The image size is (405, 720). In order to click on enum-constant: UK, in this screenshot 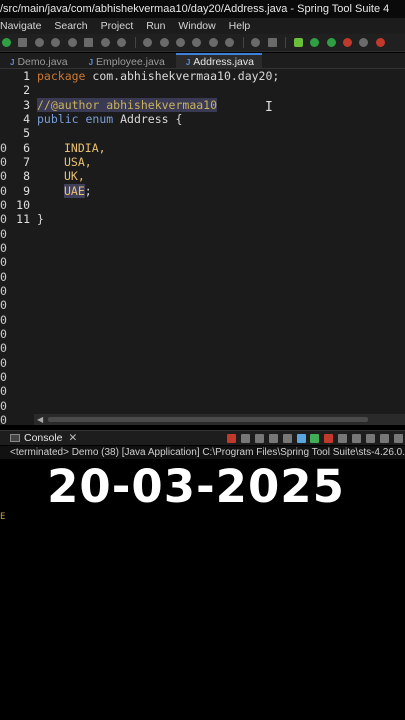, I will do `click(74, 176)`.